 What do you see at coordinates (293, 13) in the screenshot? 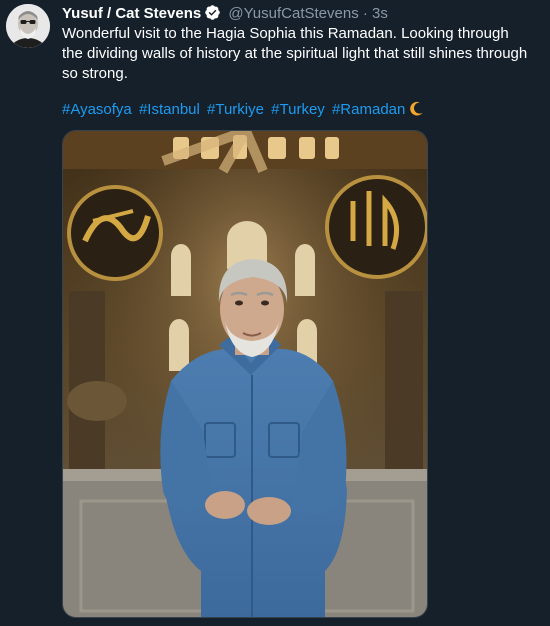
I see `author-handle: @YusufCatStevens` at bounding box center [293, 13].